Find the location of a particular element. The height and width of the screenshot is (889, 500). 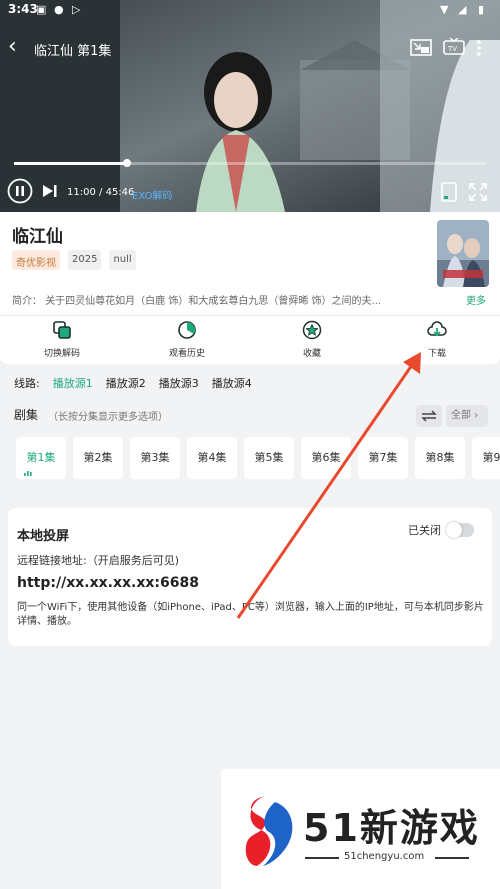

all-label: 全部 is located at coordinates (461, 415).